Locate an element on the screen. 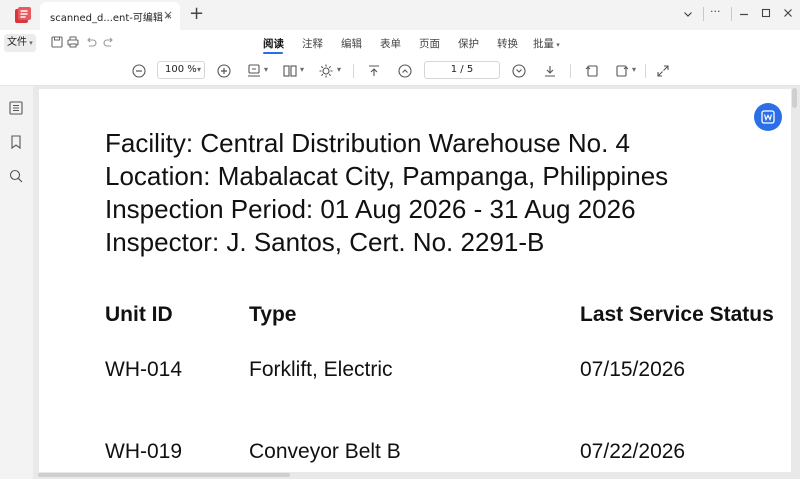 This screenshot has height=479, width=800. stamp-icon is located at coordinates (254, 71).